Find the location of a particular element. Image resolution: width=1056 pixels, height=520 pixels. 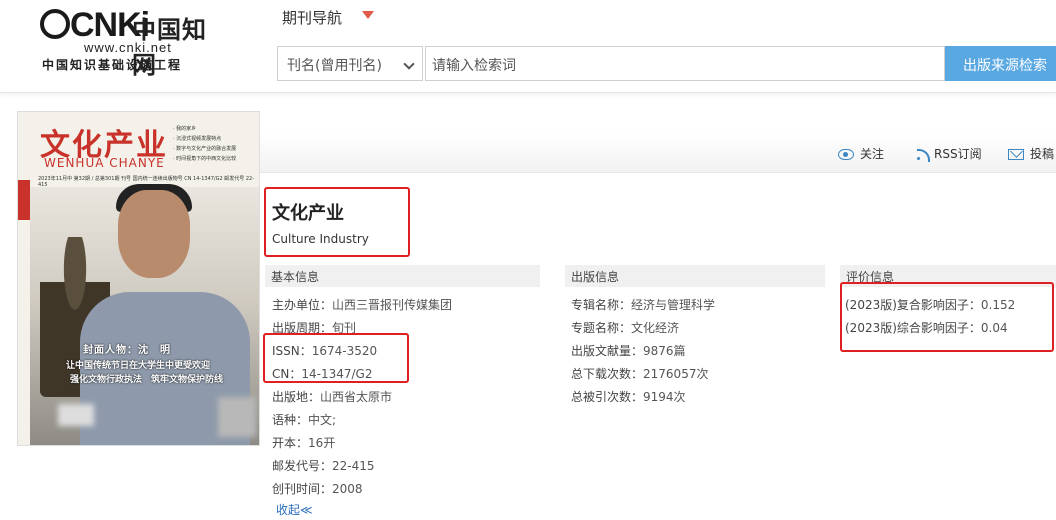

follow-label: 关注 is located at coordinates (872, 154).